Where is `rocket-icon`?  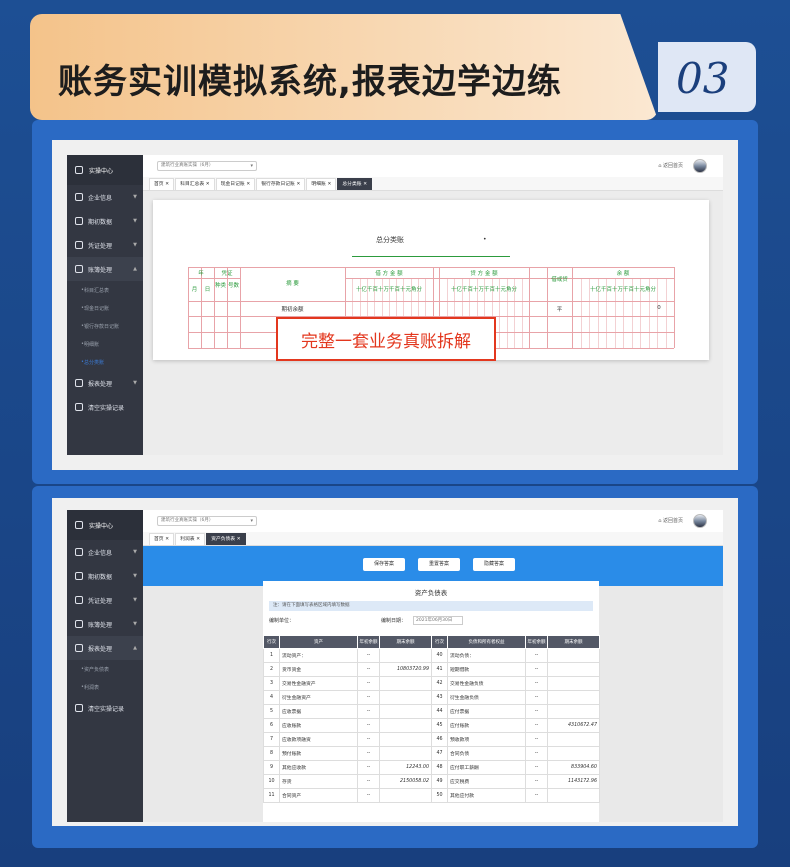
rocket-icon is located at coordinates (79, 407).